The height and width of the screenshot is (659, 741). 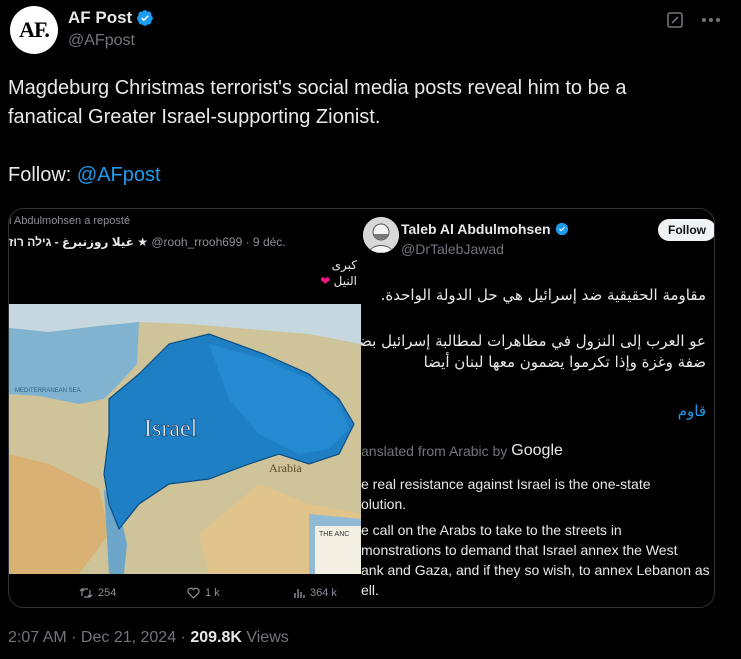 What do you see at coordinates (452, 249) in the screenshot?
I see `embedded-author-handle: @DrTalebJawad` at bounding box center [452, 249].